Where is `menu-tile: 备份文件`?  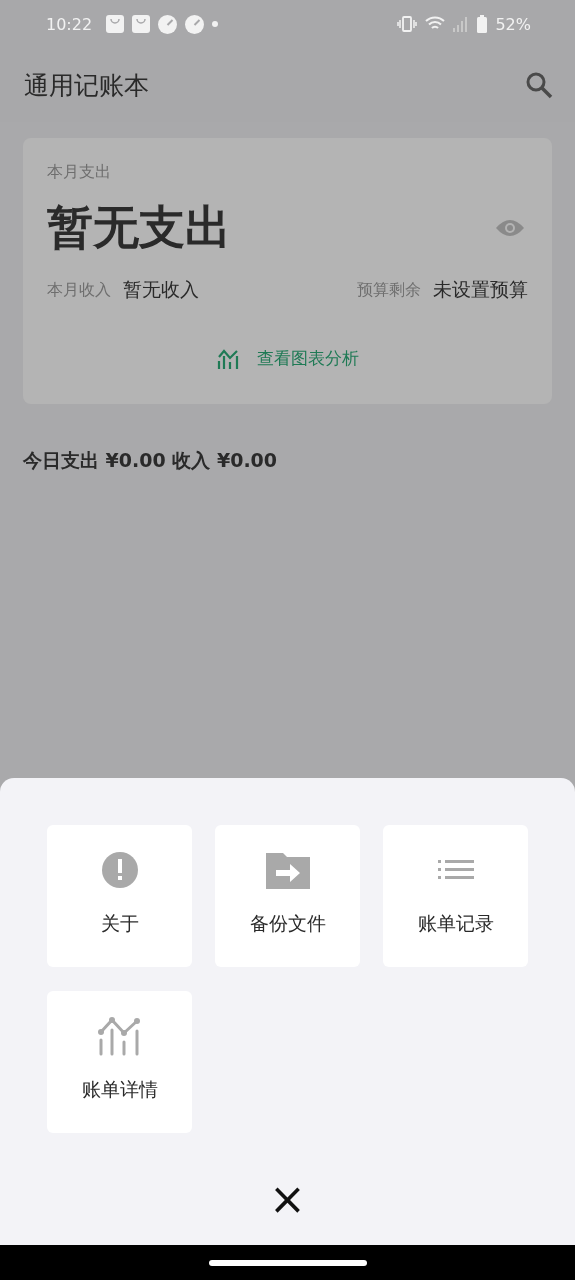 menu-tile: 备份文件 is located at coordinates (287, 896).